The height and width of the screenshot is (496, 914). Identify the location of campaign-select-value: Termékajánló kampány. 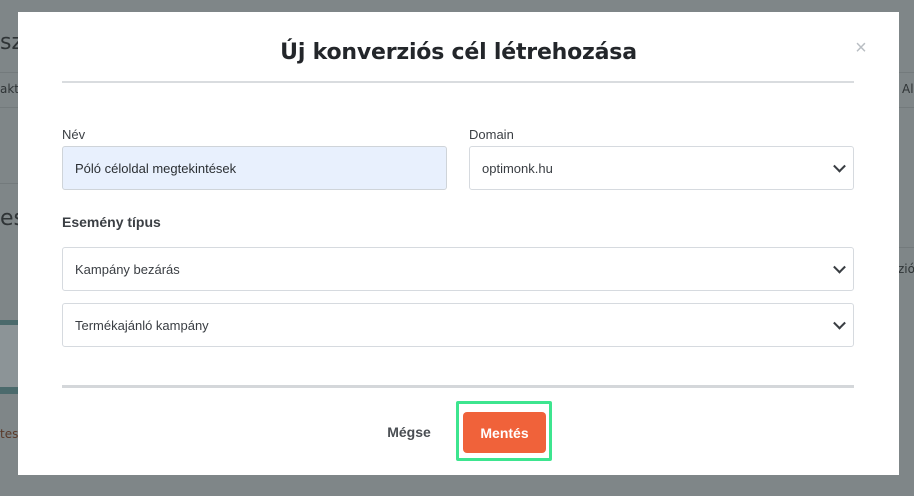
(142, 325).